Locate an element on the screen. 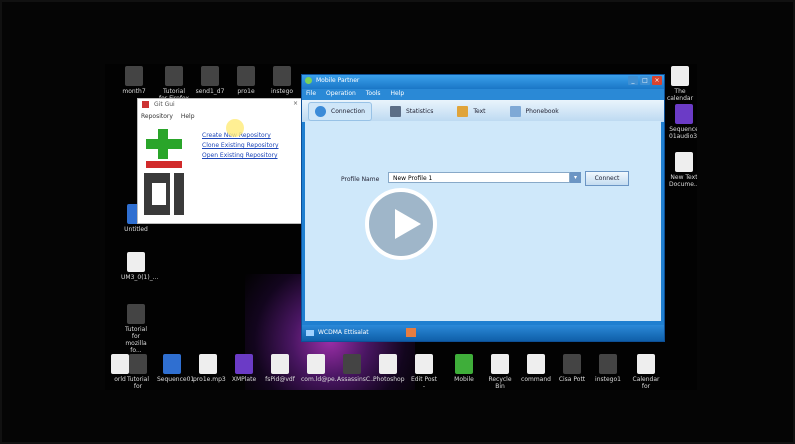  cursor-highlight is located at coordinates (235, 128).